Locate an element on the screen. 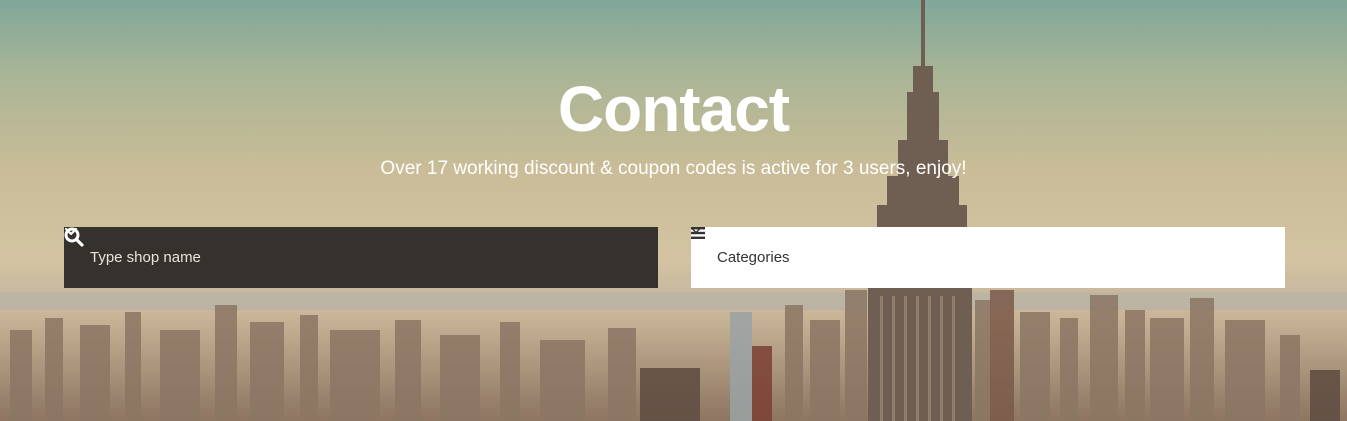 This screenshot has width=1347, height=421. shop-search-field: Type shop name is located at coordinates (361, 257).